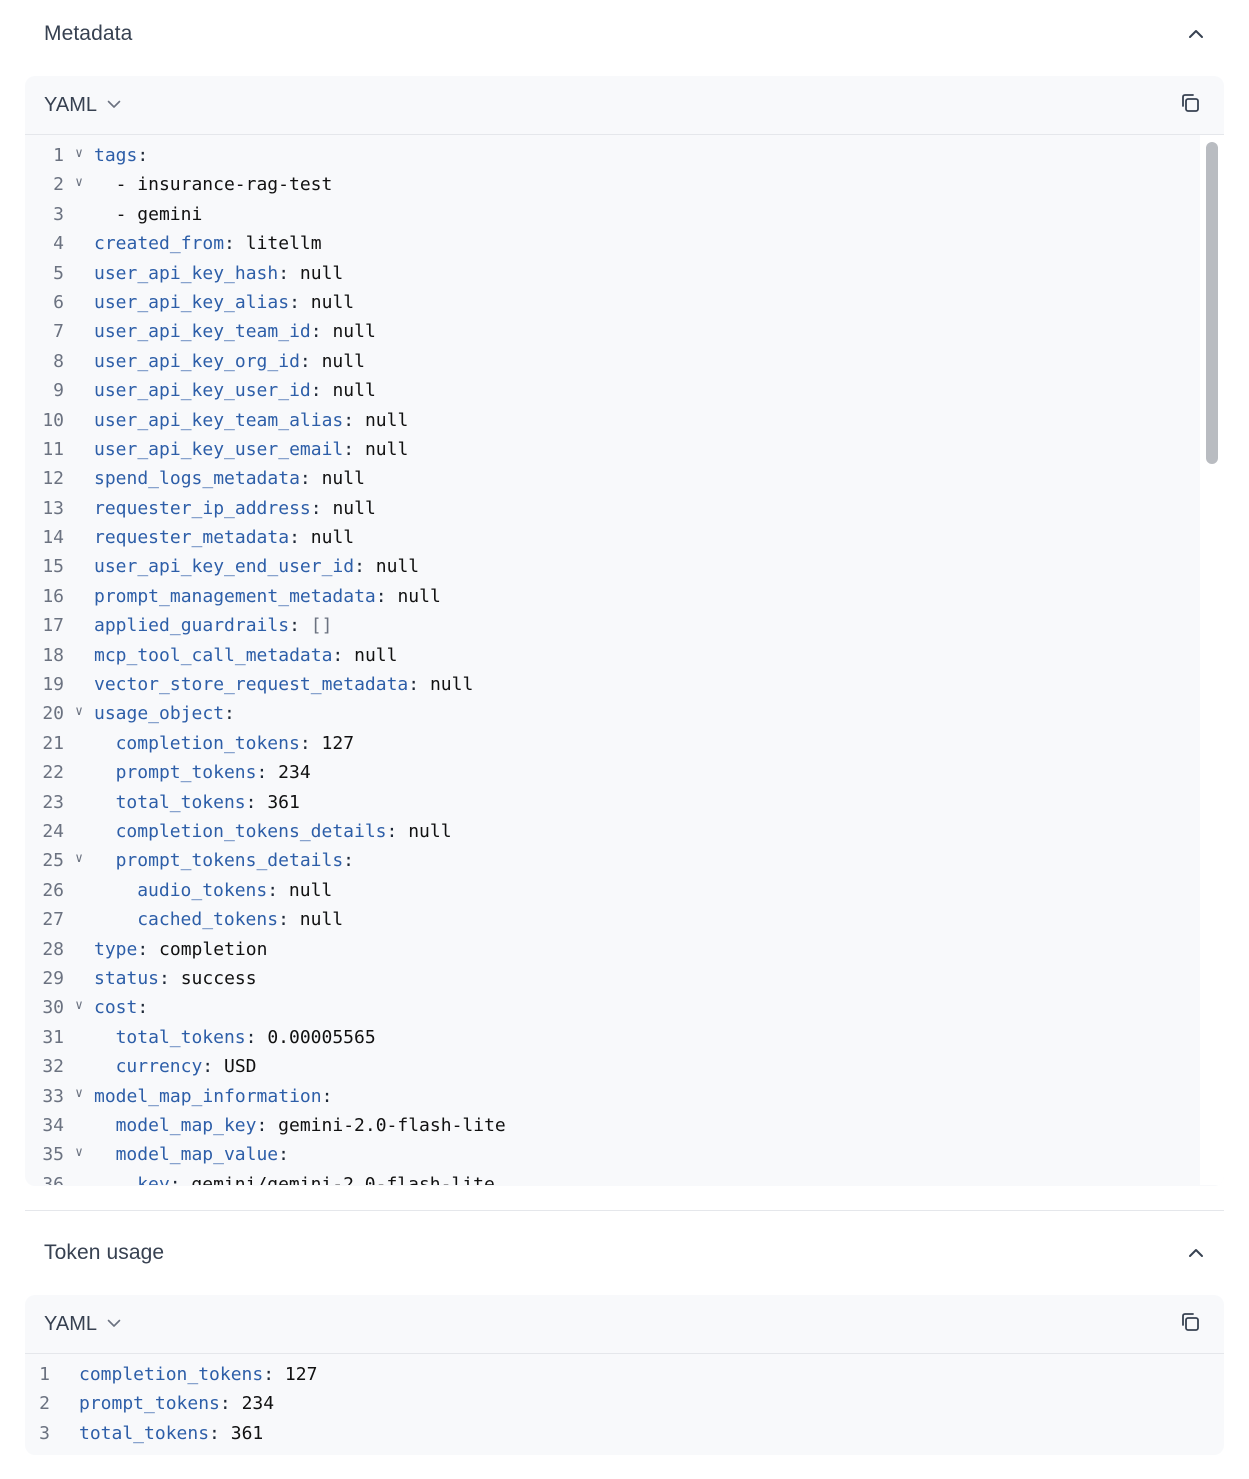 This screenshot has height=1479, width=1249. Describe the element at coordinates (58, 361) in the screenshot. I see `line-number: 8` at that location.